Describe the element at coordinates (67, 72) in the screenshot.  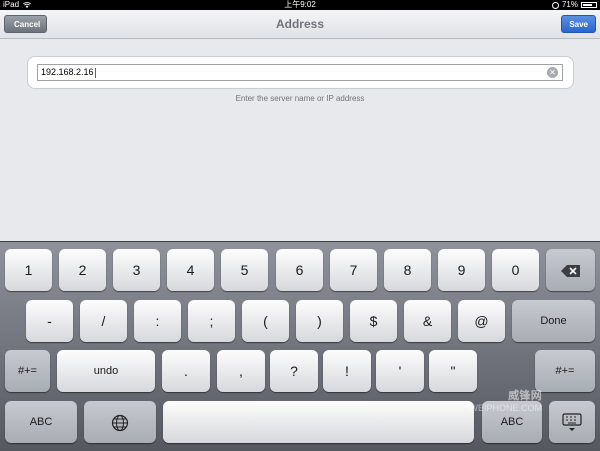
I see `address-value: 192.168.2.16` at that location.